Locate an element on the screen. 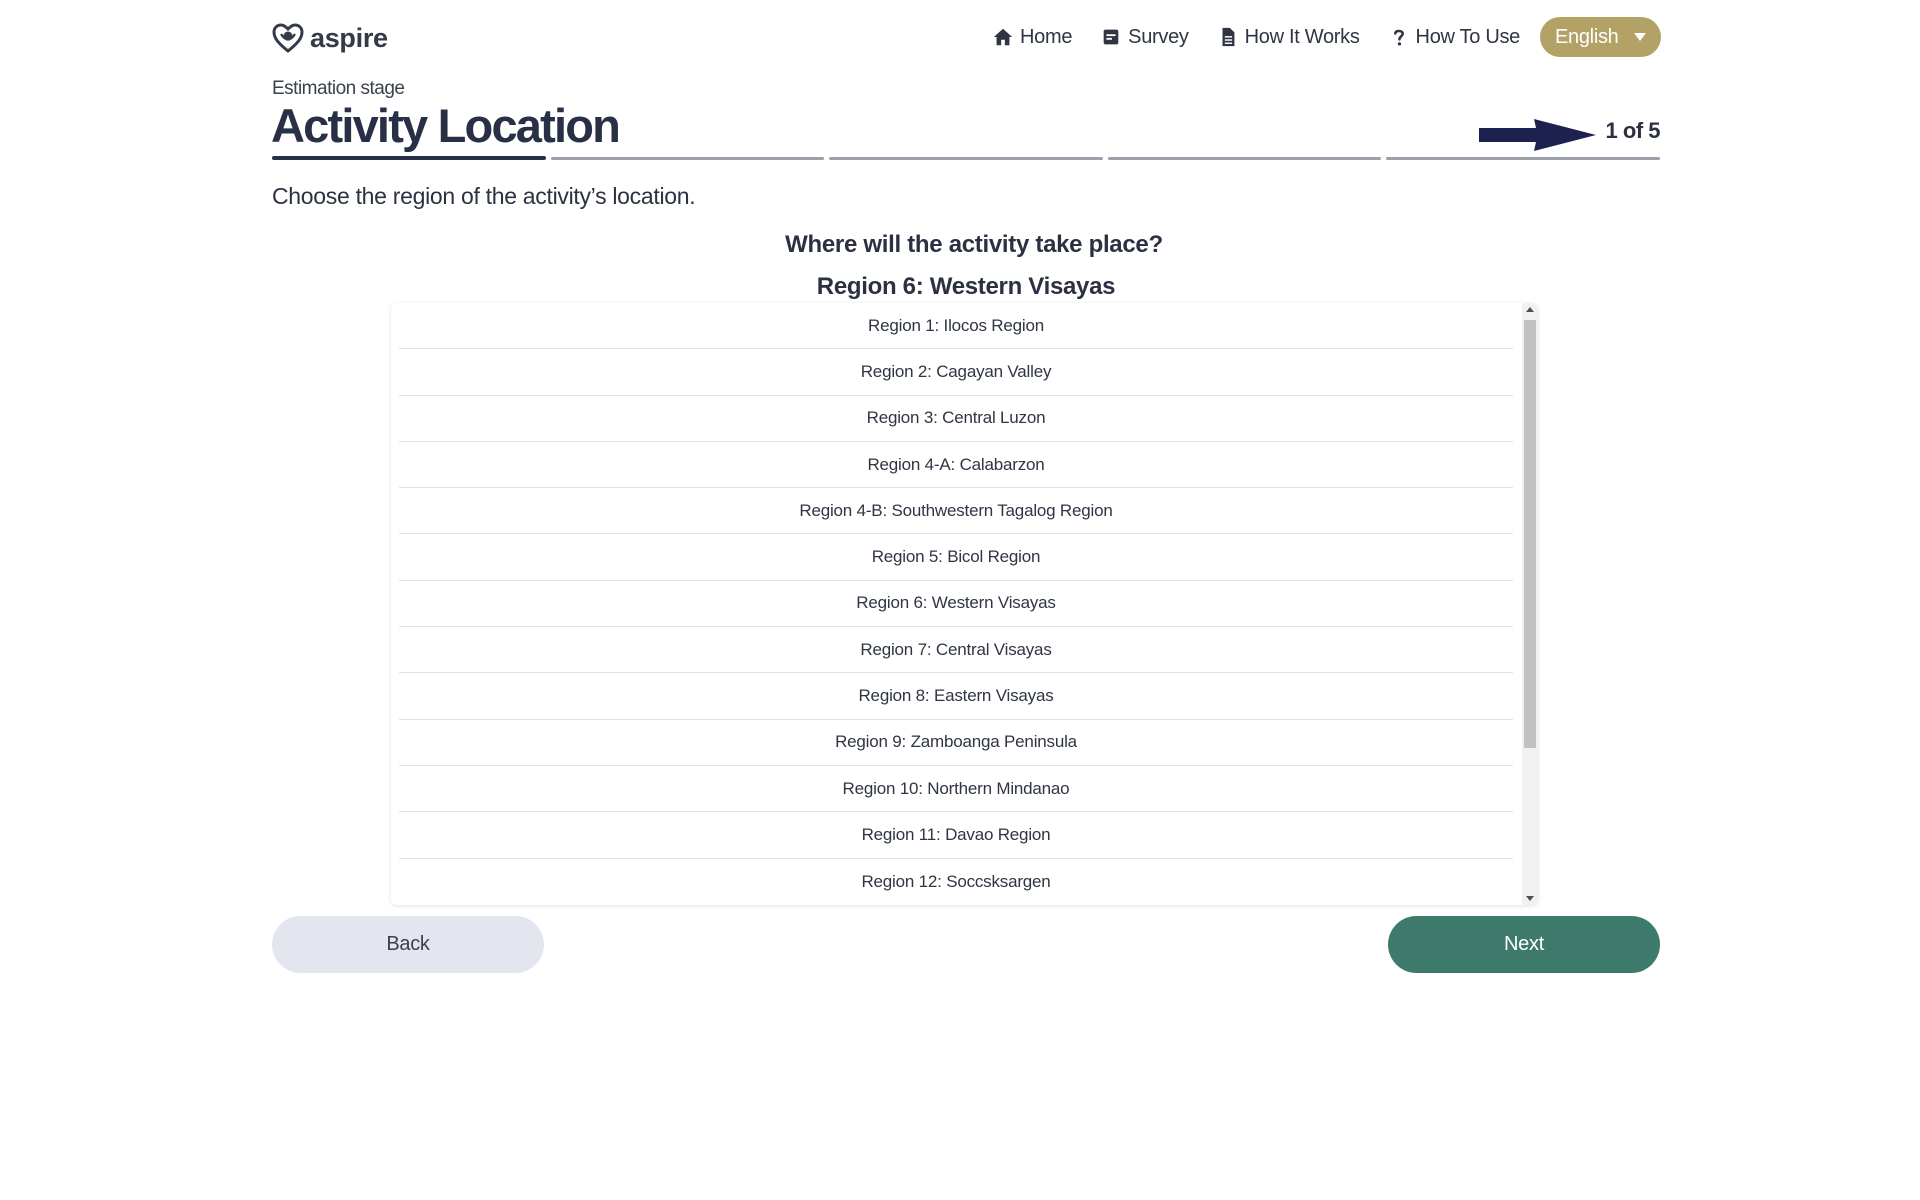 The height and width of the screenshot is (1200, 1920). region-option: Region 6: Western Visayas is located at coordinates (956, 604).